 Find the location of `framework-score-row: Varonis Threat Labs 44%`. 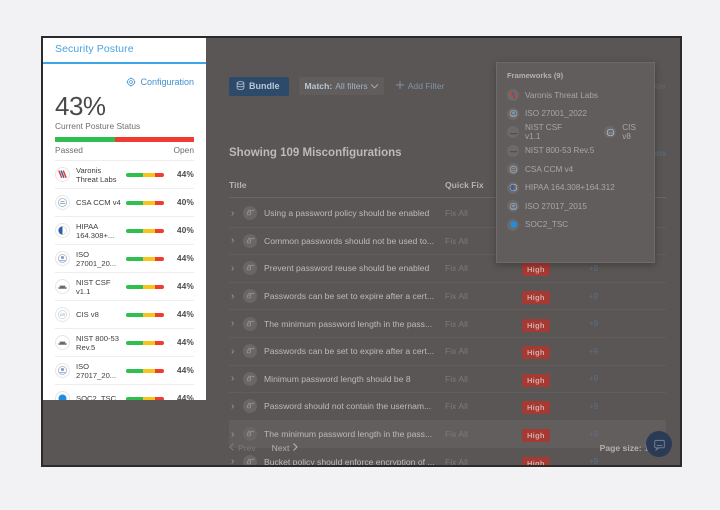

framework-score-row: Varonis Threat Labs 44% is located at coordinates (124, 174).